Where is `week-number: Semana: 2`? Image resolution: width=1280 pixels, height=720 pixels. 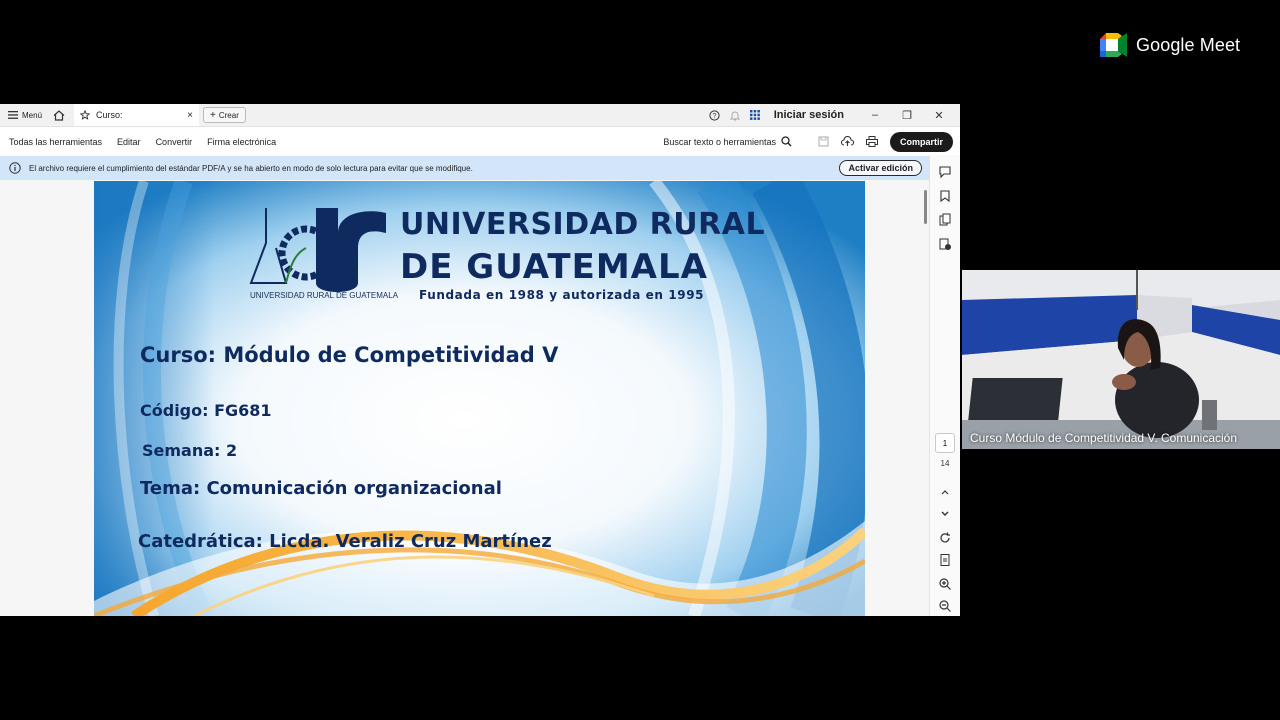 week-number: Semana: 2 is located at coordinates (190, 450).